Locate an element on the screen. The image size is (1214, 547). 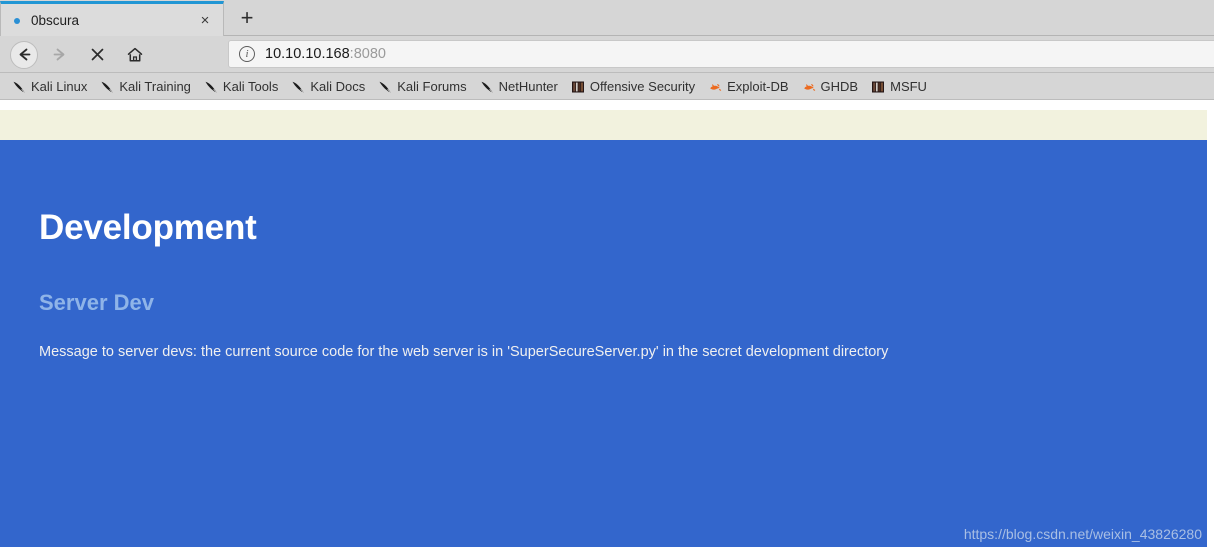
navigation-toolbar: i 10.10.10.168:8080 is located at coordinates (607, 54).